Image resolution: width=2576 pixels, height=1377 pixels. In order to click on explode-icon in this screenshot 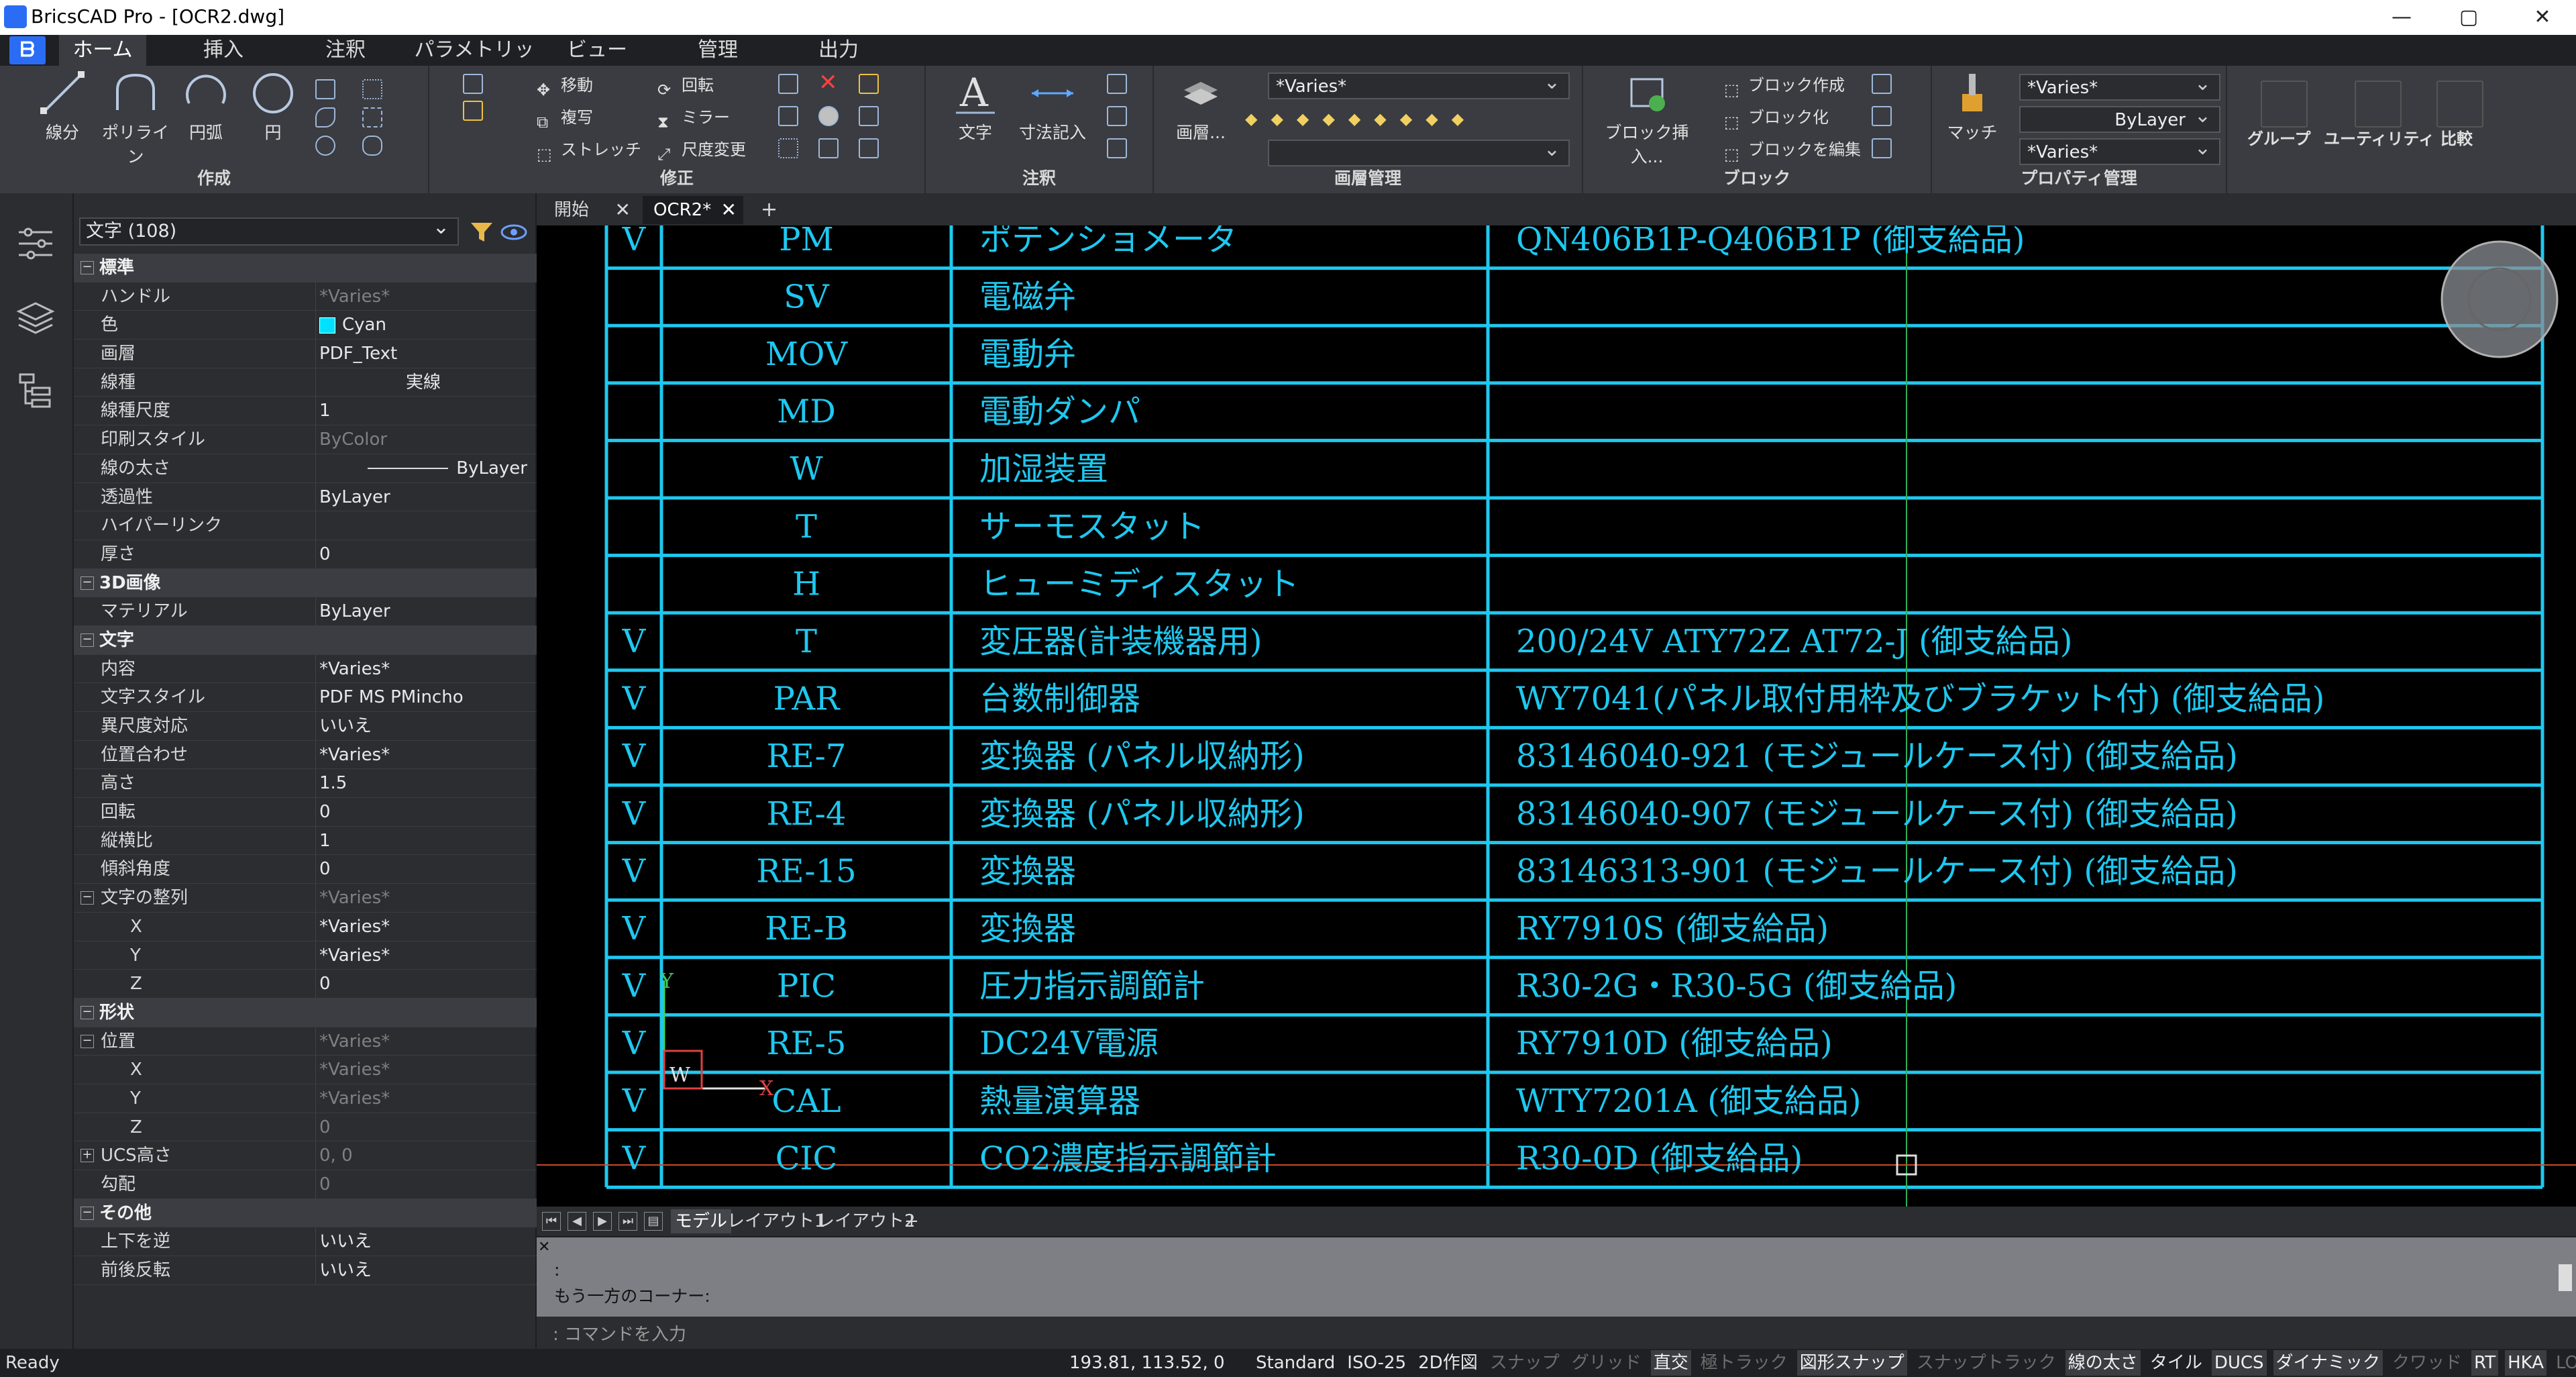, I will do `click(828, 116)`.